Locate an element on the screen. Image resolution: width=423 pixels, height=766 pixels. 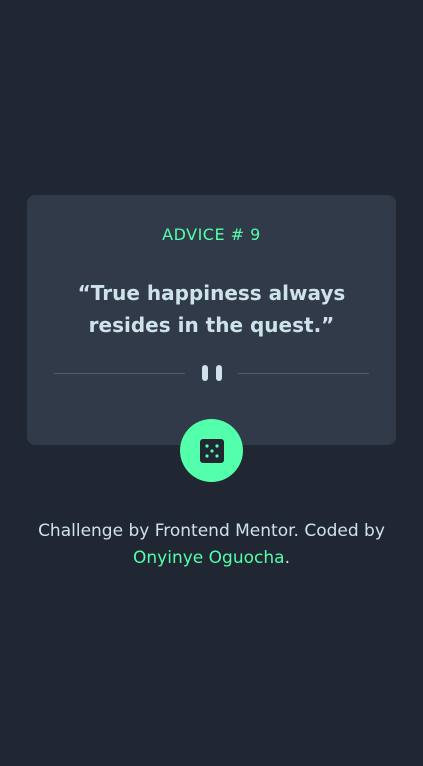
dice-icon is located at coordinates (211, 450).